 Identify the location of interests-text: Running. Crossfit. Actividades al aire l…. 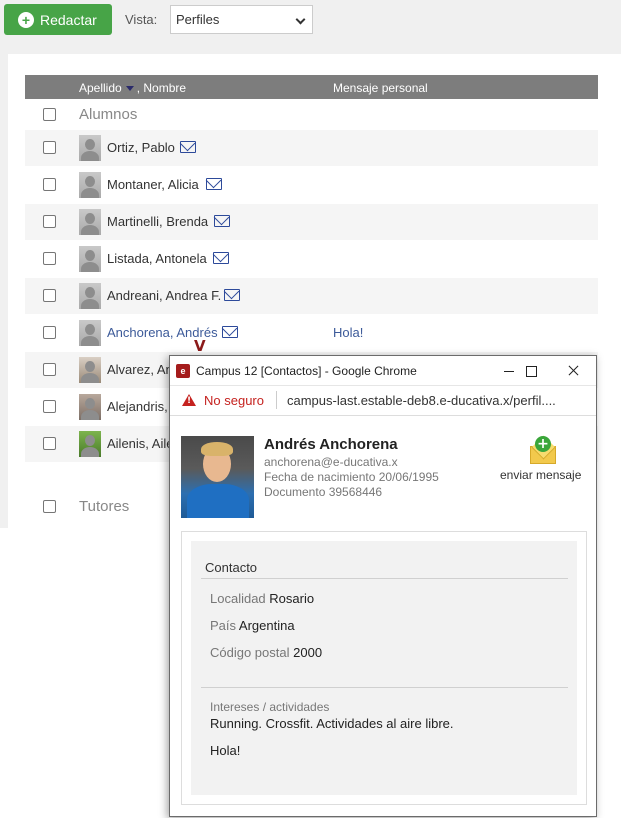
(332, 723).